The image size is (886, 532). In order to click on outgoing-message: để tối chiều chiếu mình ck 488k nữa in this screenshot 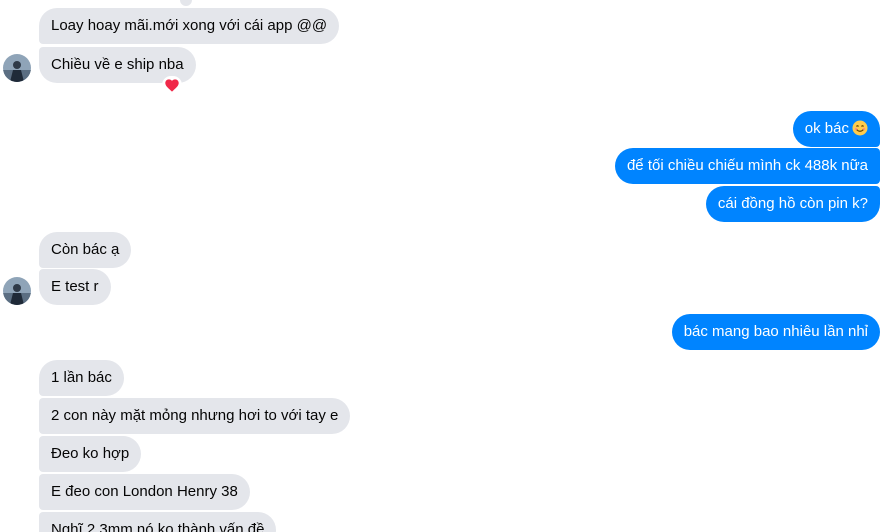, I will do `click(747, 166)`.